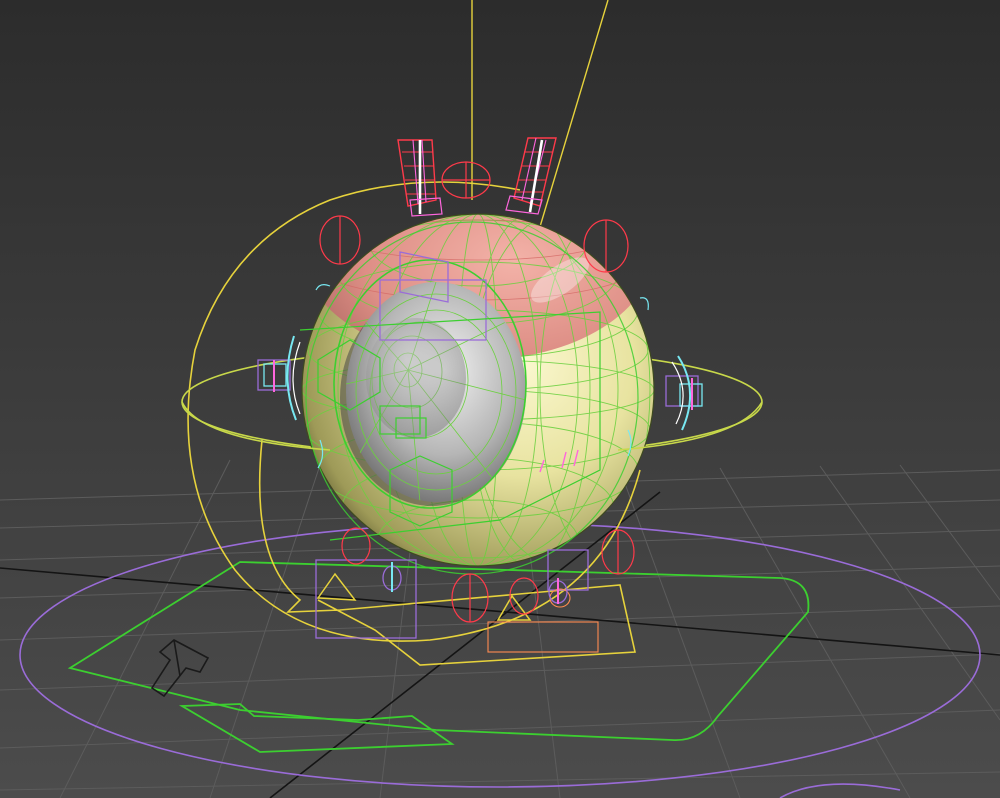  I want to click on side-joint-left, so click(279, 378).